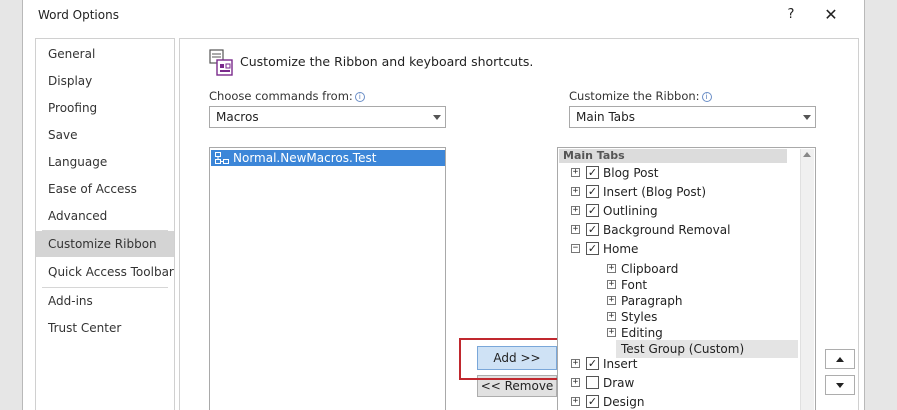 The width and height of the screenshot is (897, 410). Describe the element at coordinates (105, 216) in the screenshot. I see `nav-item-advanced: Advanced` at that location.